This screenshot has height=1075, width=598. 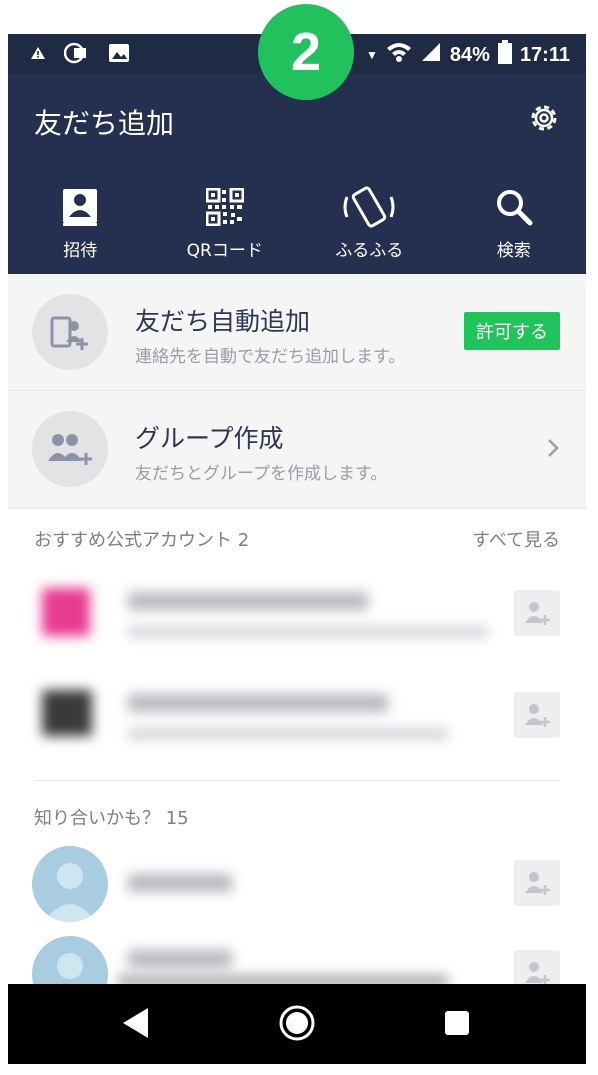 I want to click on home-button, so click(x=297, y=1025).